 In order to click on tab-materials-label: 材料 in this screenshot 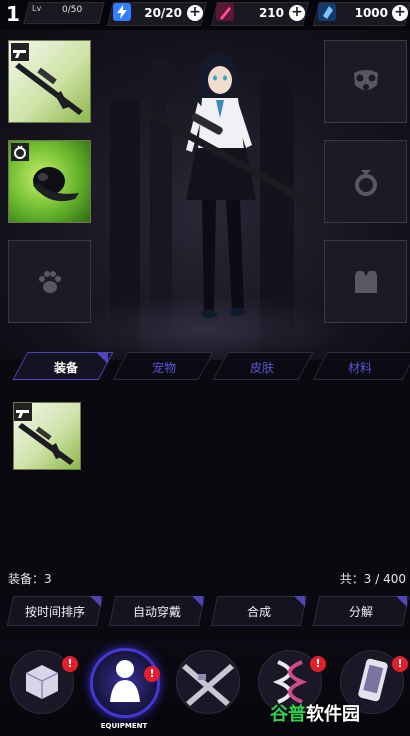, I will do `click(359, 368)`.